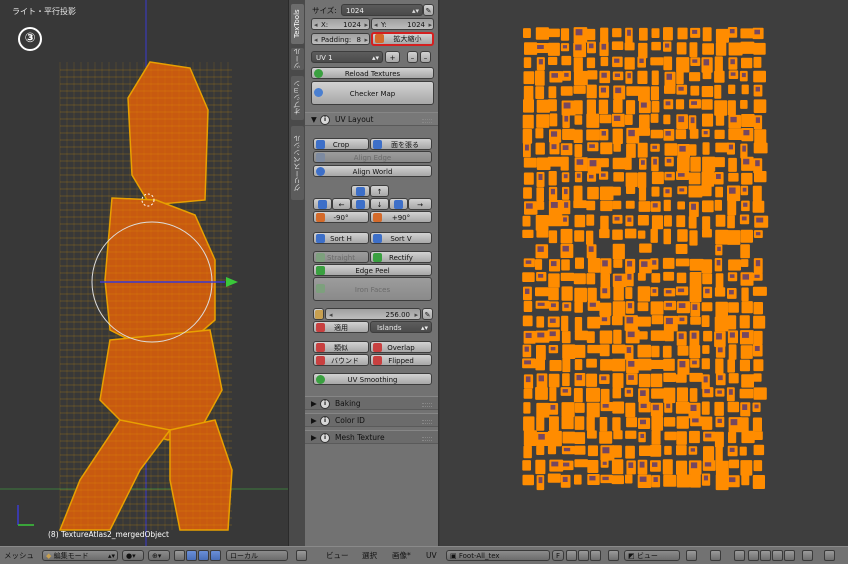  Describe the element at coordinates (595, 555) in the screenshot. I see `unlink-icon` at that location.